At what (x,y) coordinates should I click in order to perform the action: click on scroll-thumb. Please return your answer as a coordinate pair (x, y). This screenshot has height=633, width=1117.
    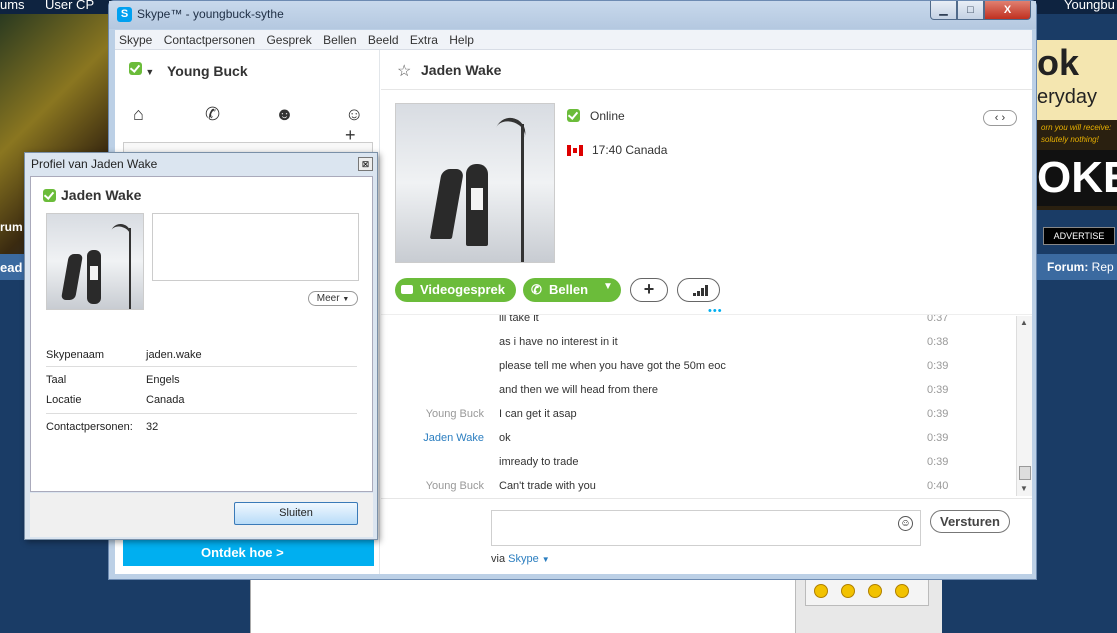
    Looking at the image, I should click on (1025, 473).